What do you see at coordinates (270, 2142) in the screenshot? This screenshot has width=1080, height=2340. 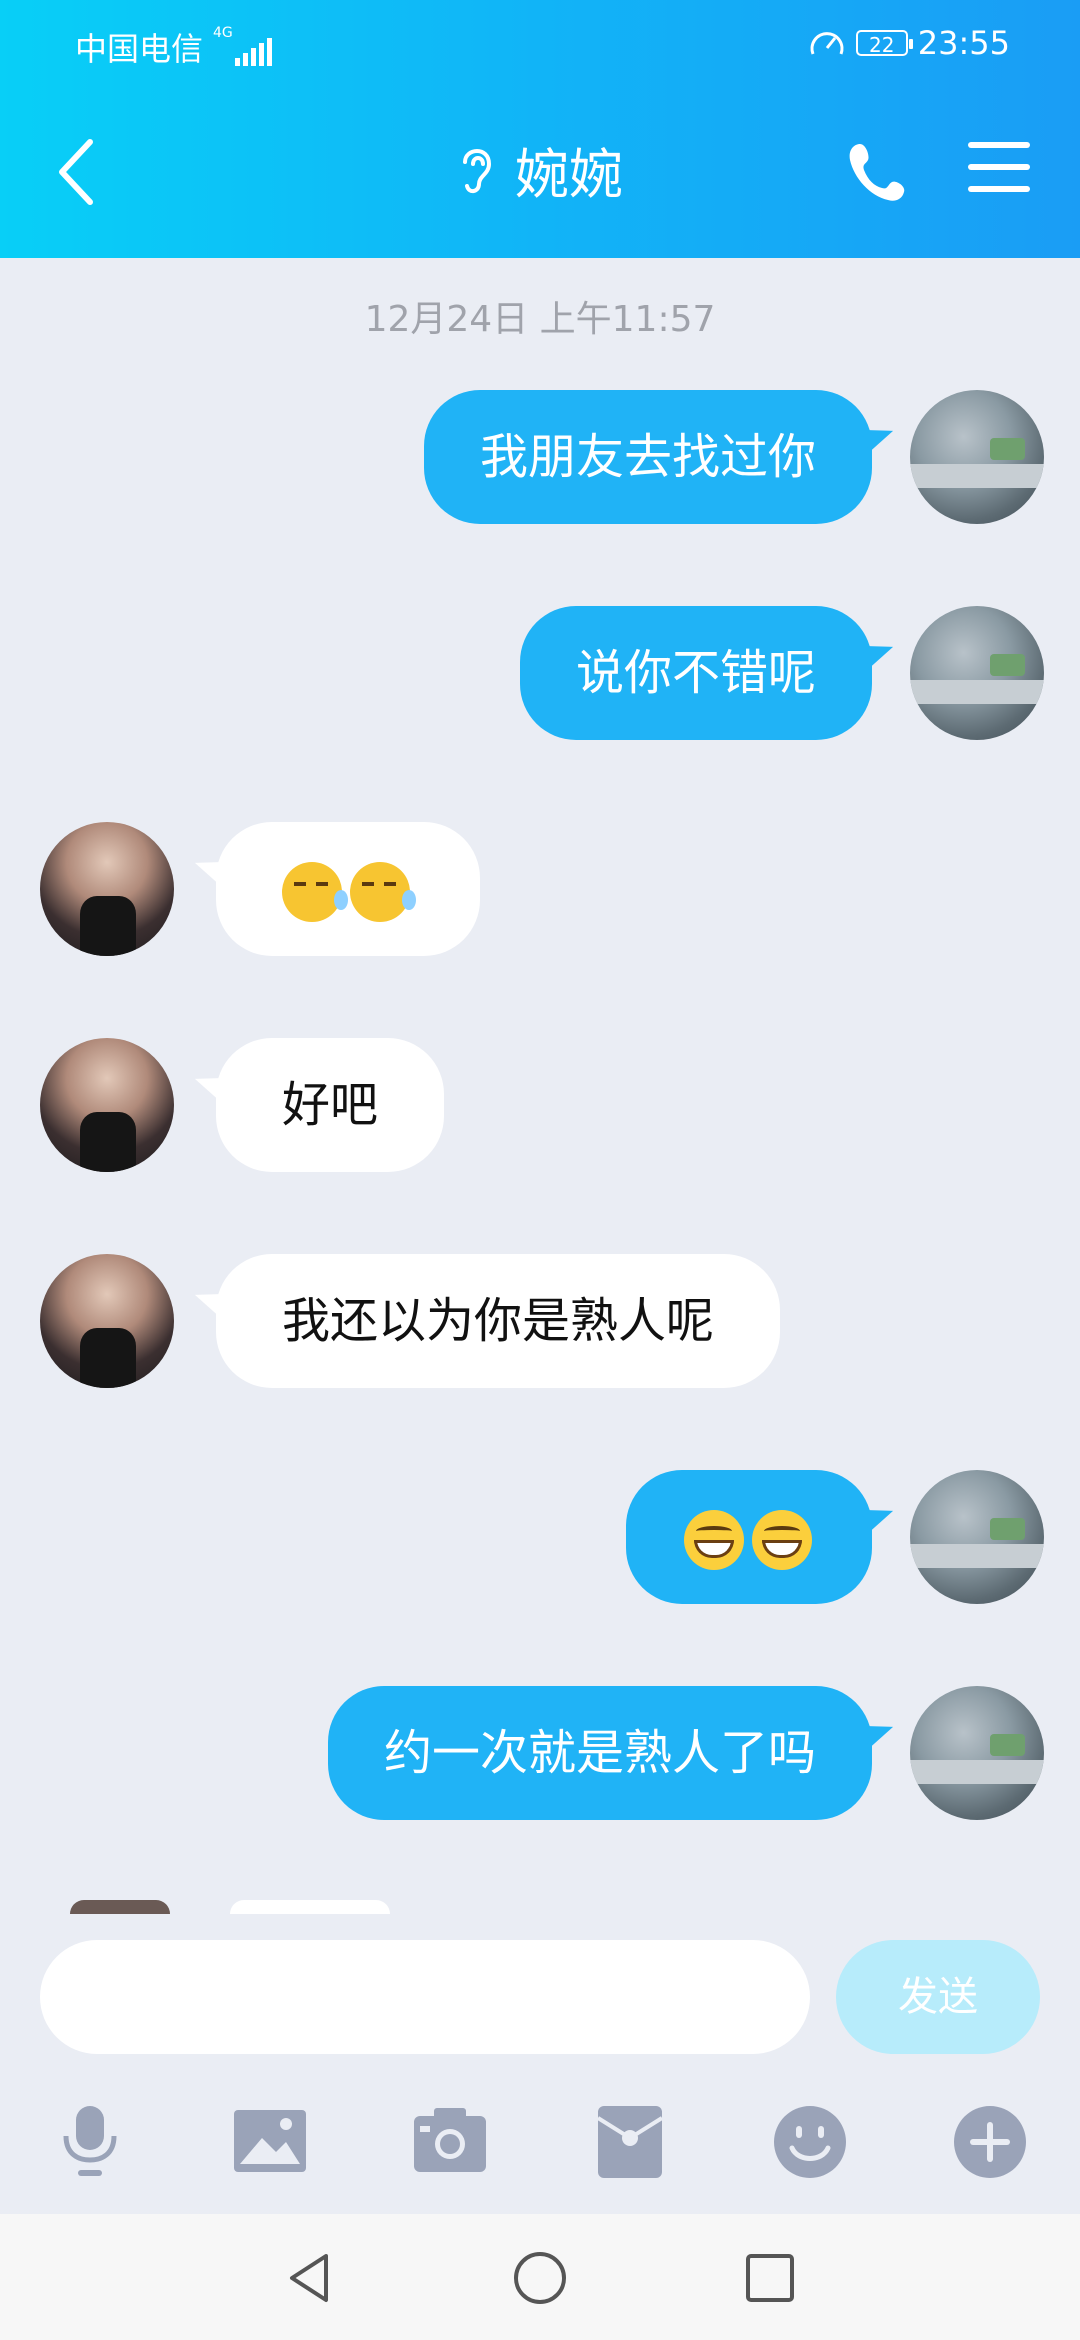 I see `image-icon` at bounding box center [270, 2142].